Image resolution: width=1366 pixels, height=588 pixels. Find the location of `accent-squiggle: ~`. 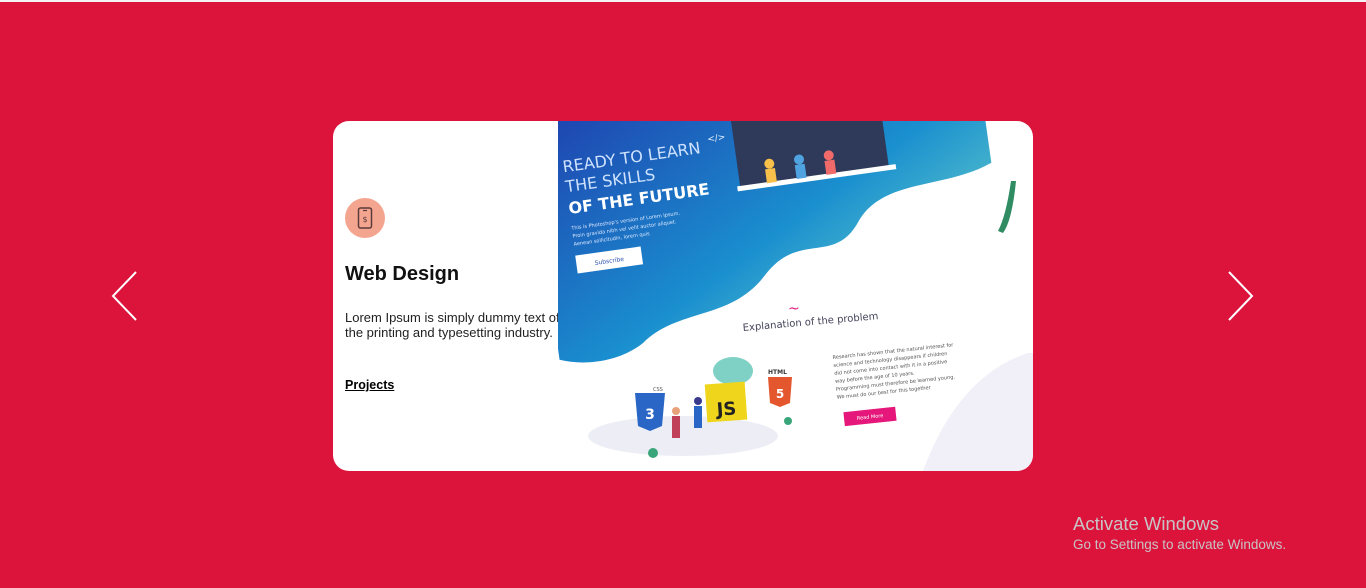

accent-squiggle: ~ is located at coordinates (794, 309).